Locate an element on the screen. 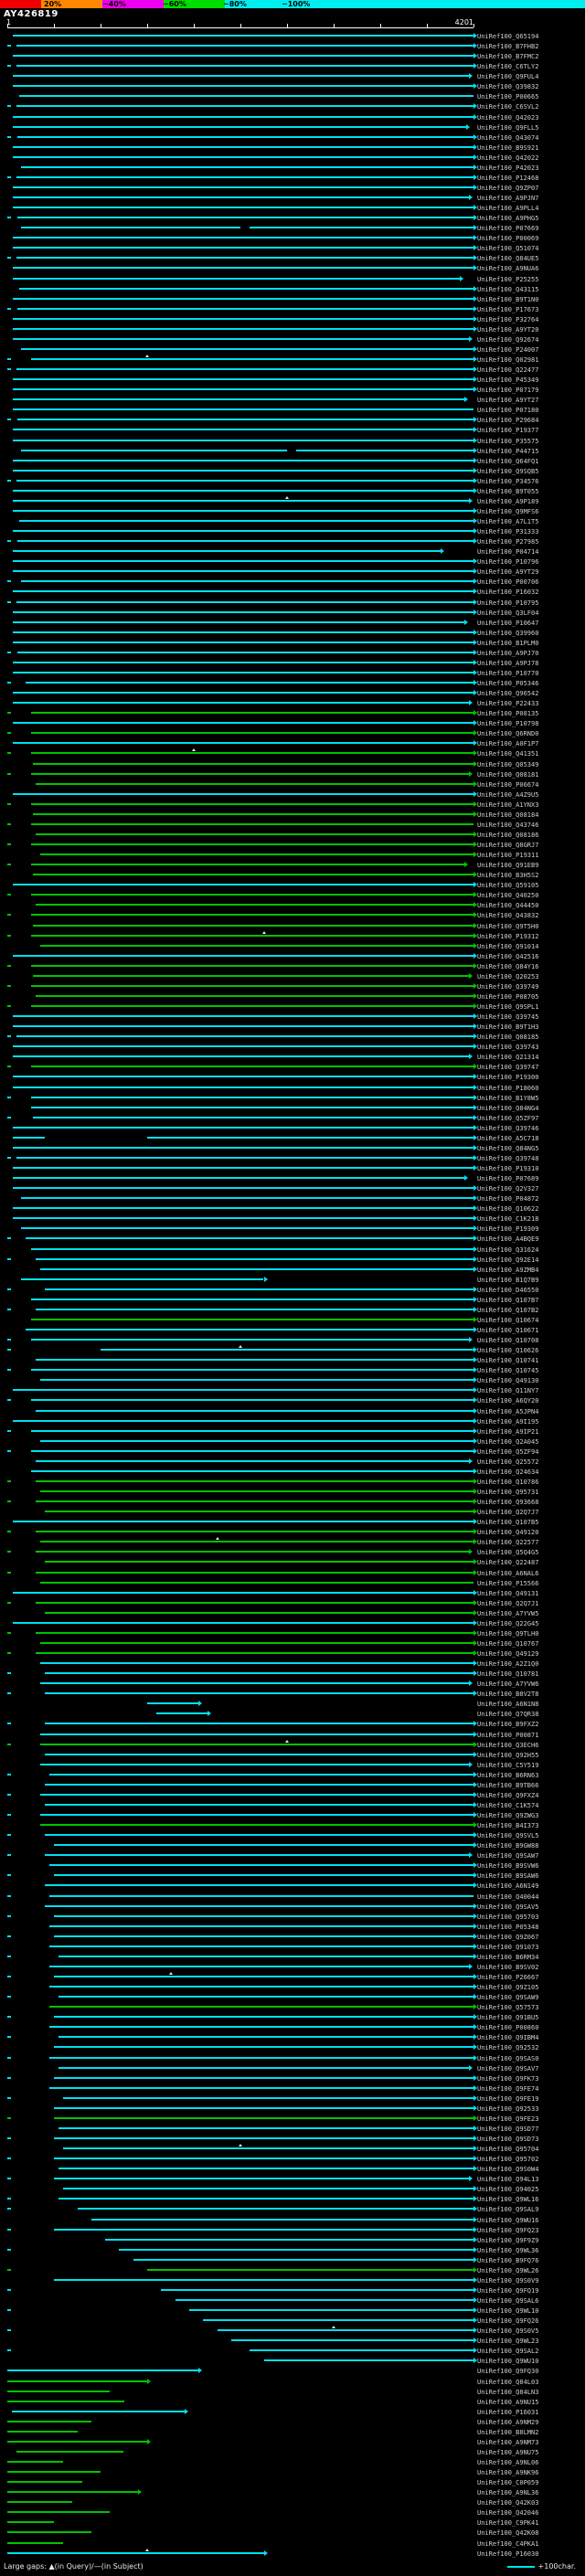 This screenshot has height=2576, width=585. hit-label: UniRef100_Q10767 is located at coordinates (508, 1644).